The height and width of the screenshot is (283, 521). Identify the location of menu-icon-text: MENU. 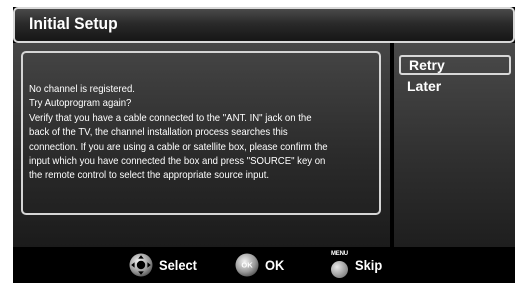
(339, 254).